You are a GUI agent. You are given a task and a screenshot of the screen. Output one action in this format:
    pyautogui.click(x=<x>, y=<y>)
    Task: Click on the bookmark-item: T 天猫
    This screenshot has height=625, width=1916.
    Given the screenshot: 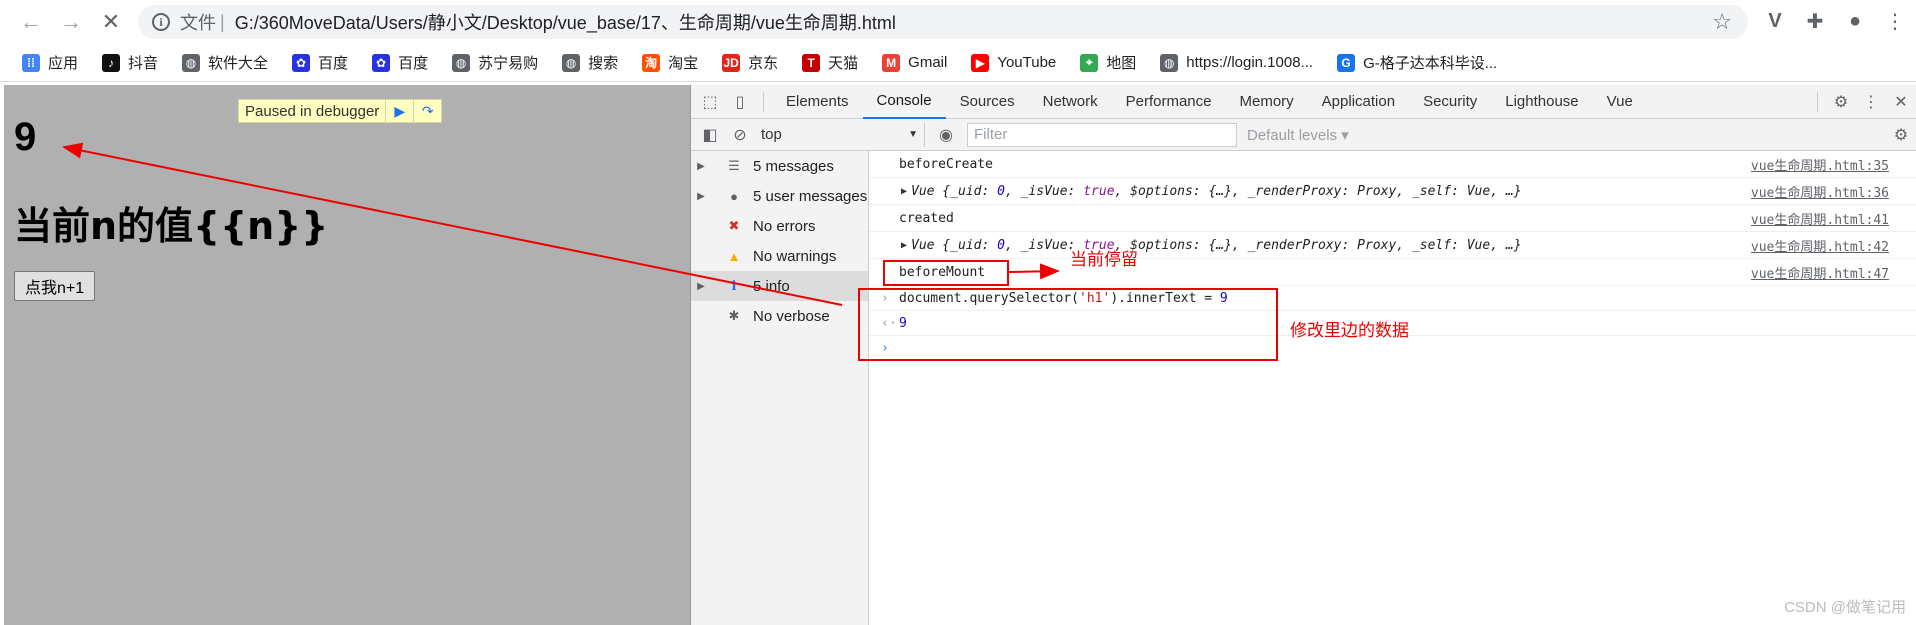 What is the action you would take?
    pyautogui.click(x=830, y=62)
    